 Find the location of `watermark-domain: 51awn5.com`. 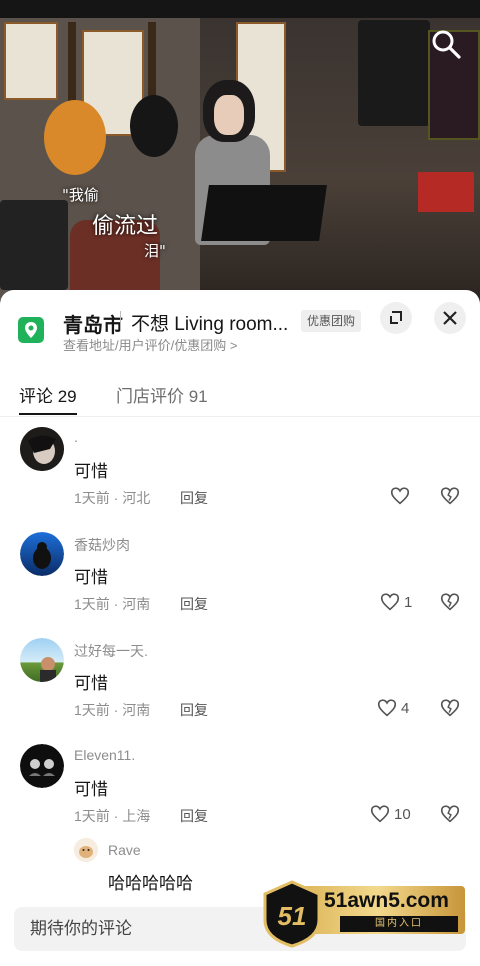

watermark-domain: 51awn5.com is located at coordinates (386, 900).